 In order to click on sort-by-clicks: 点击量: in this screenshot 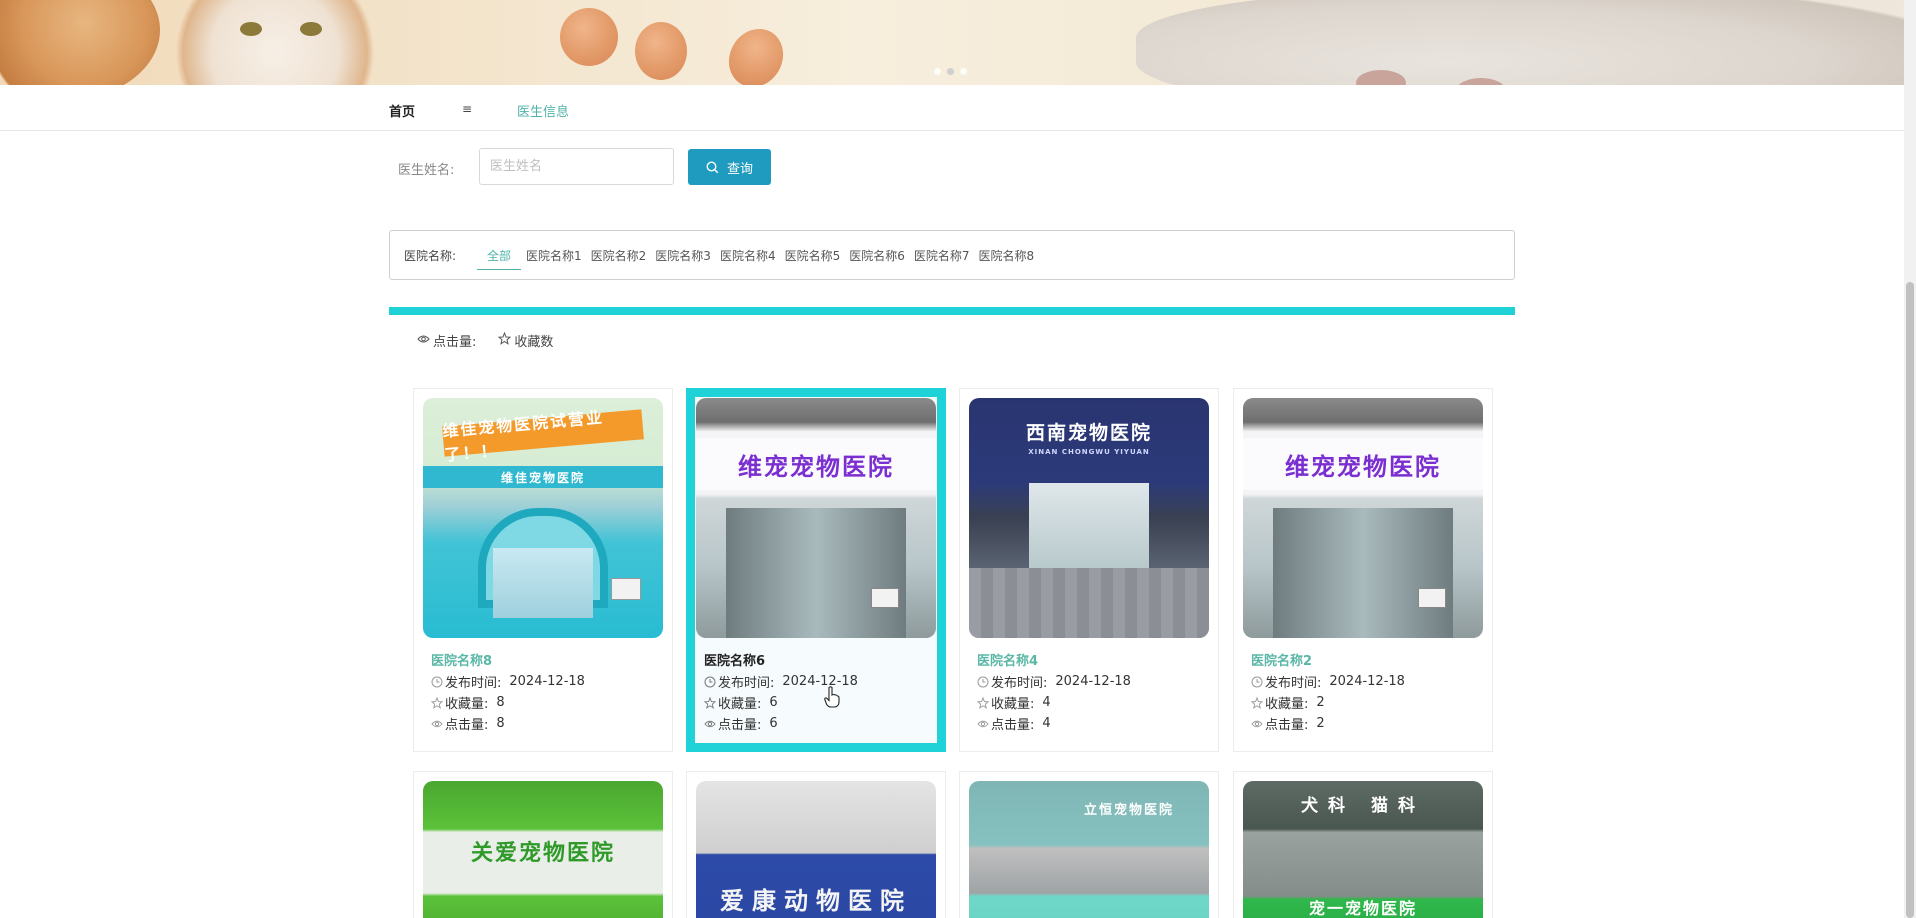, I will do `click(446, 340)`.